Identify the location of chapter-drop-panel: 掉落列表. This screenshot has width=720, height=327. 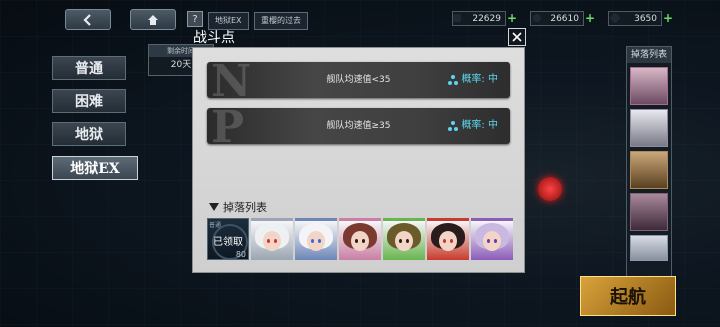
(649, 172).